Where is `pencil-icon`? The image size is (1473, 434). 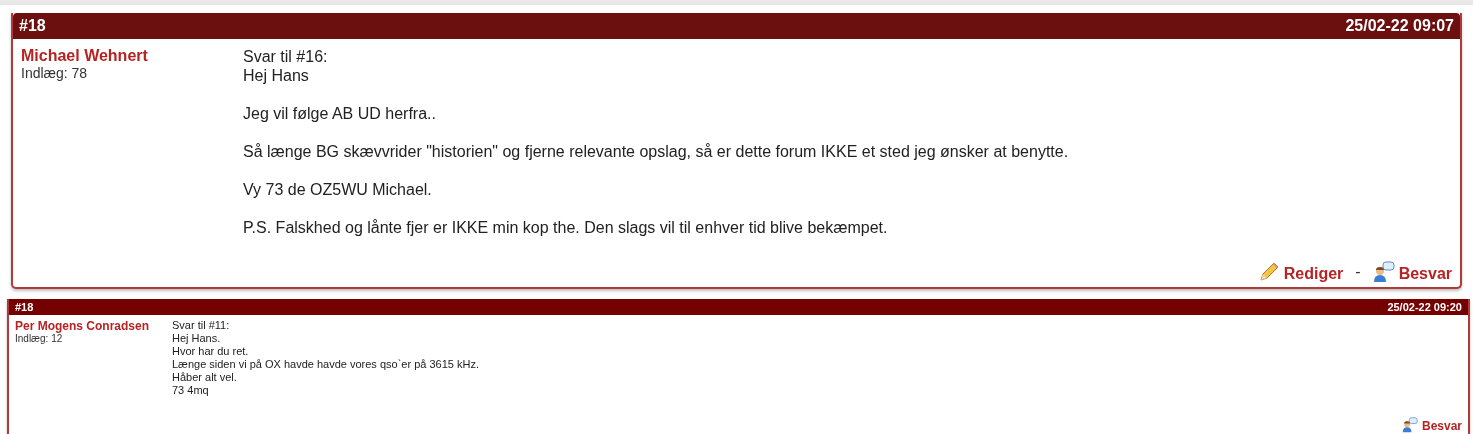
pencil-icon is located at coordinates (1268, 272).